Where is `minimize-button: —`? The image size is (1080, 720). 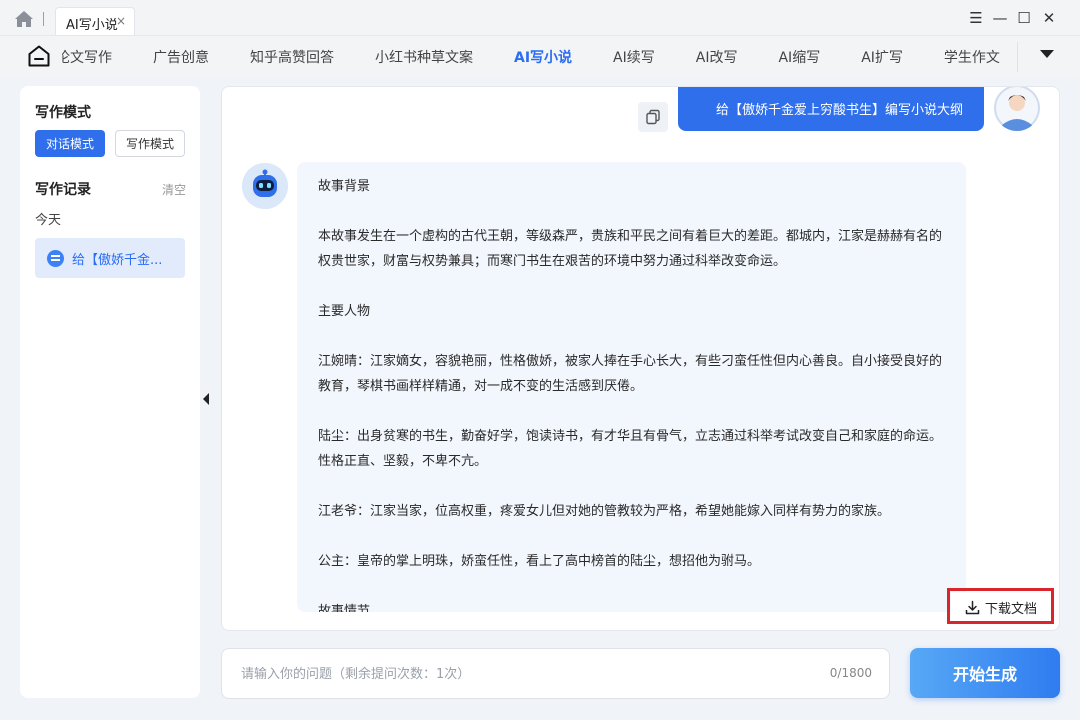
minimize-button: — is located at coordinates (1000, 18).